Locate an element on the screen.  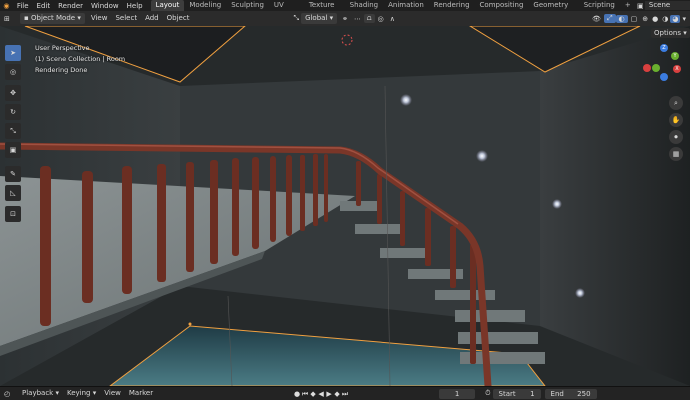
measure-tool: ◺ is located at coordinates (13, 193).